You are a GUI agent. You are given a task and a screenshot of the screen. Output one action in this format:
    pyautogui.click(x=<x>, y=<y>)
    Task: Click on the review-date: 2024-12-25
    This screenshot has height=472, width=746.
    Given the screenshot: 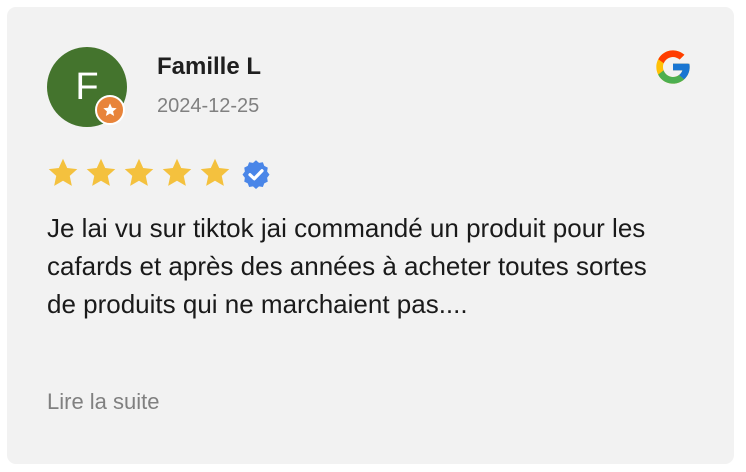 What is the action you would take?
    pyautogui.click(x=208, y=106)
    